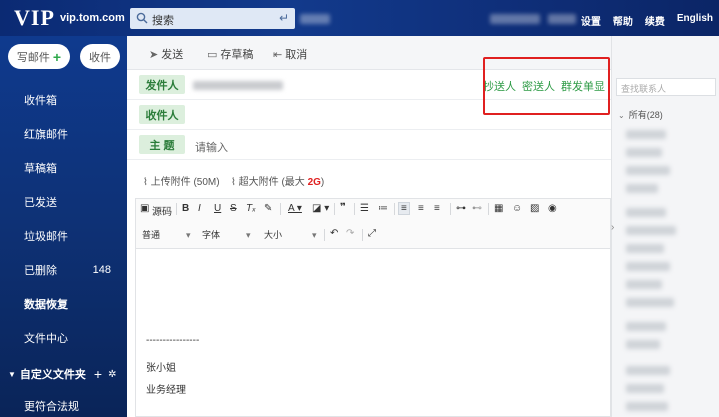  Describe the element at coordinates (185, 208) in the screenshot. I see `bold-icon: B` at that location.